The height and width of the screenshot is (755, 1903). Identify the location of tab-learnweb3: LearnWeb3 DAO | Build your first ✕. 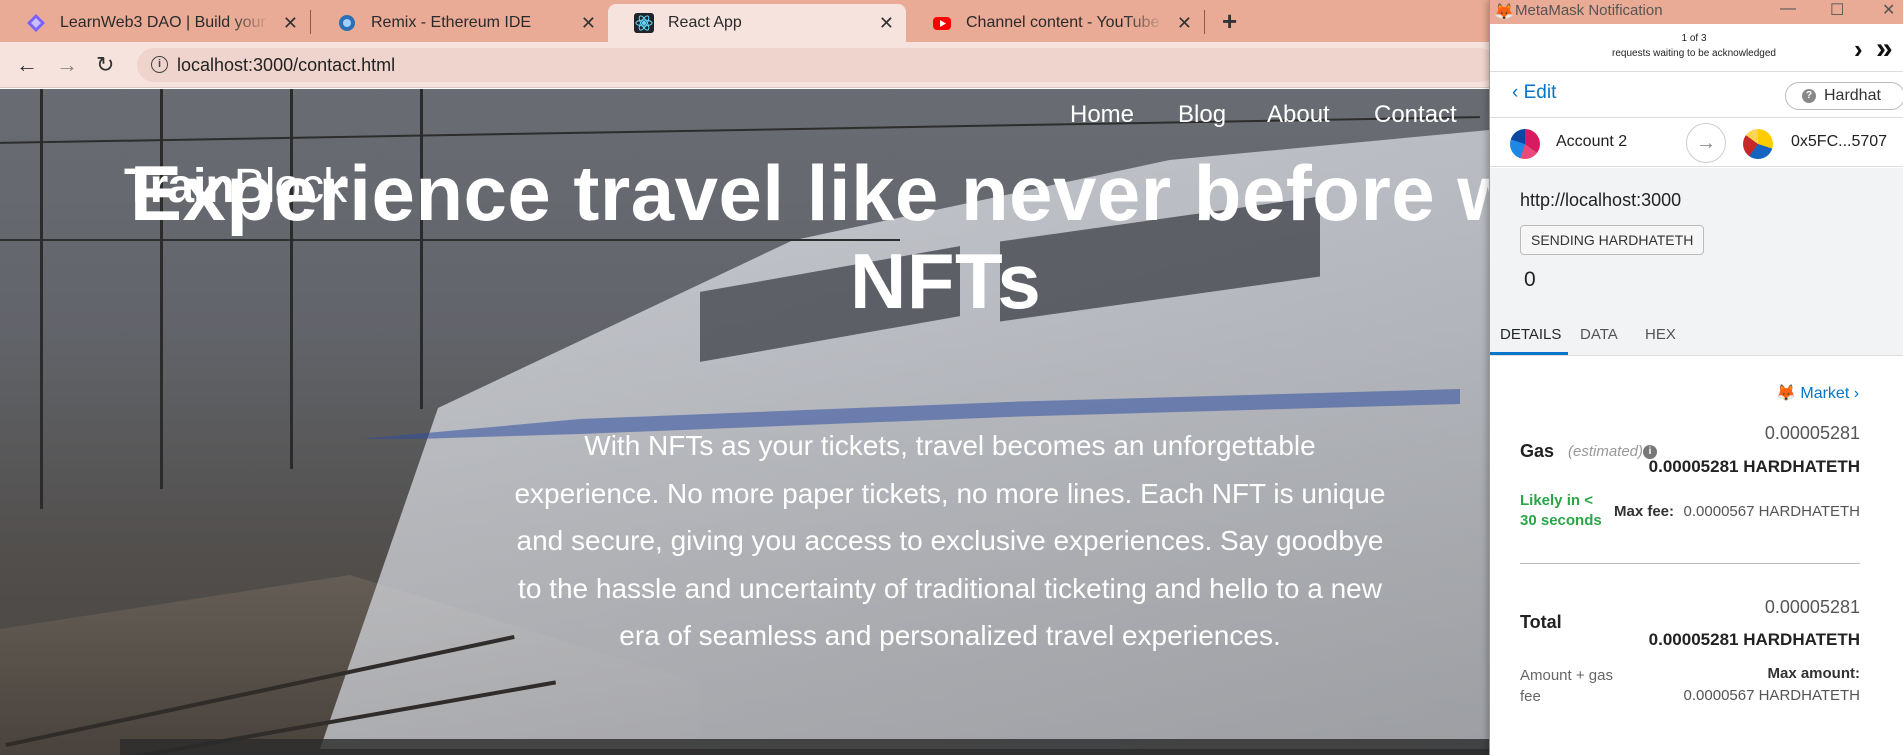
(155, 23).